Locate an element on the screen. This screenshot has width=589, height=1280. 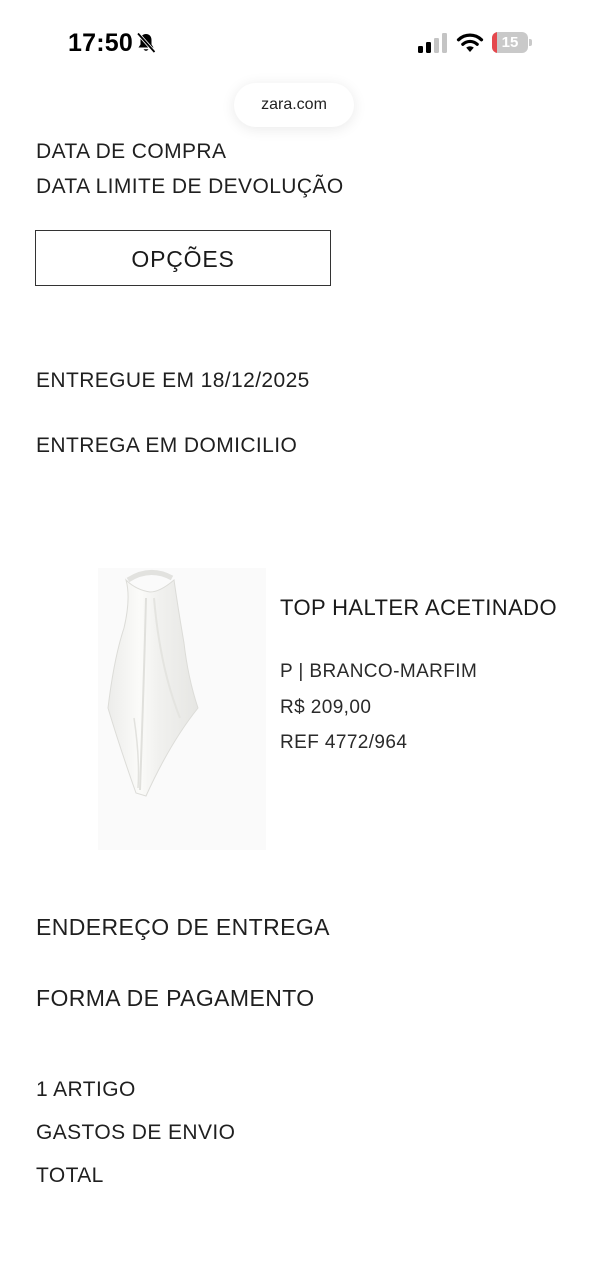
product-price: R$ 209,00 is located at coordinates (326, 707).